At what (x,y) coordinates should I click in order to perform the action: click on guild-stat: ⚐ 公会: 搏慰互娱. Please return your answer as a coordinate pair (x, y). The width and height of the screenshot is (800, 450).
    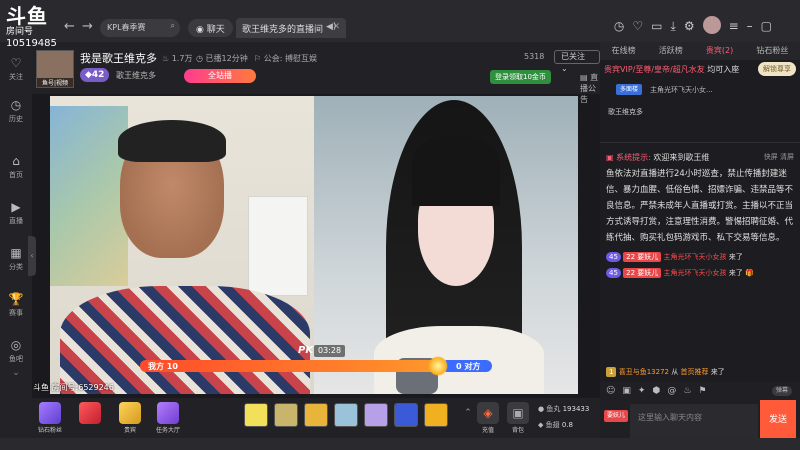
    Looking at the image, I should click on (285, 58).